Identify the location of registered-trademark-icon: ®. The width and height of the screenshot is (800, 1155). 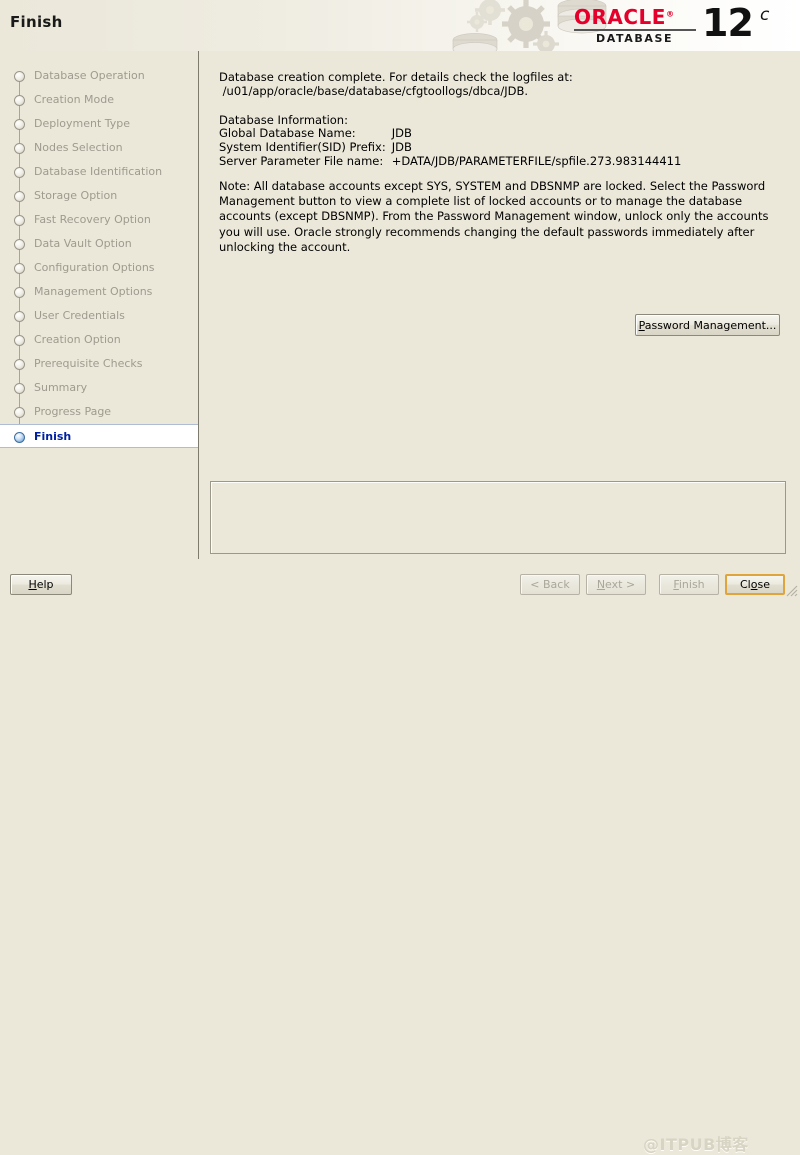
(670, 14).